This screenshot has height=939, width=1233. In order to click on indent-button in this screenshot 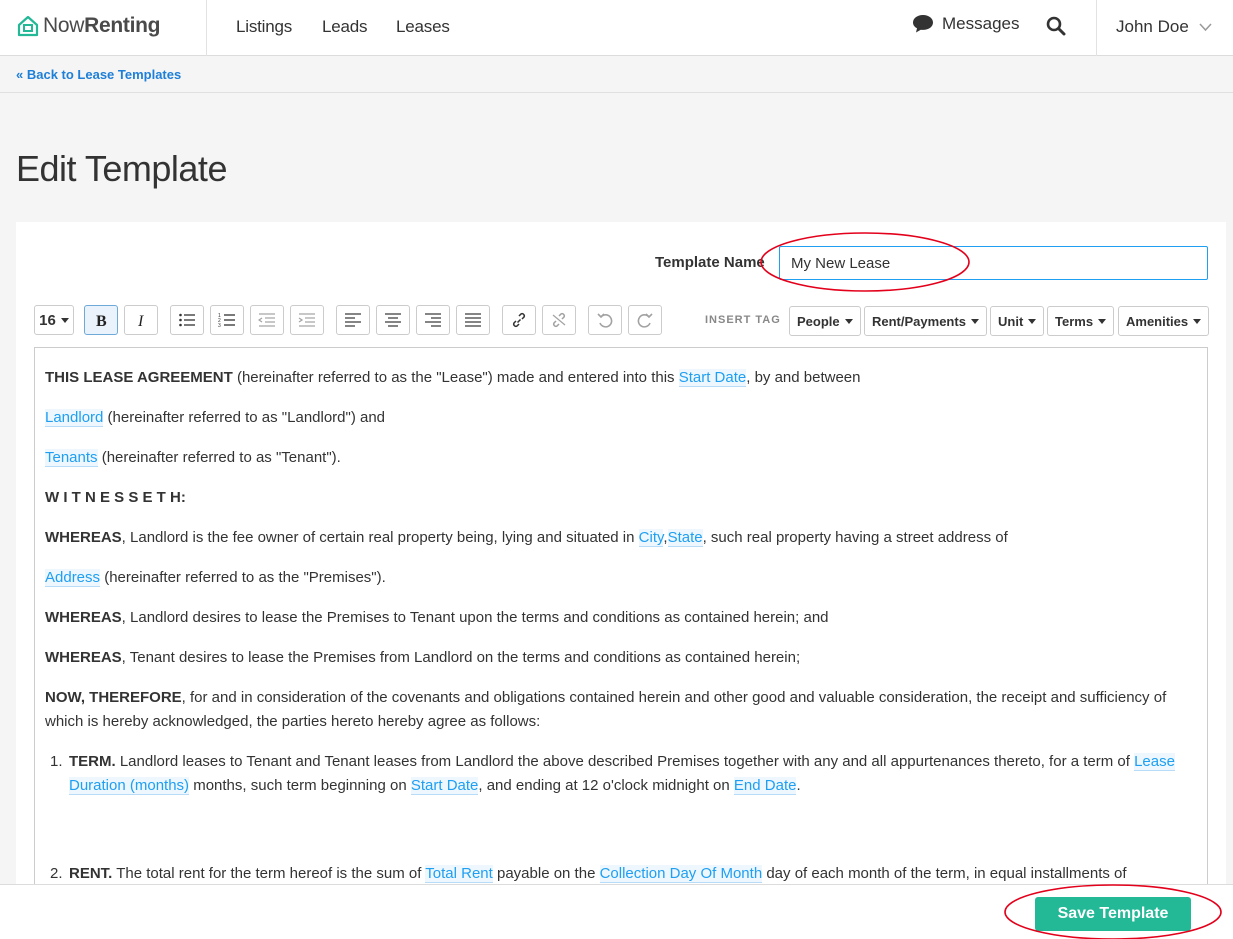, I will do `click(307, 320)`.